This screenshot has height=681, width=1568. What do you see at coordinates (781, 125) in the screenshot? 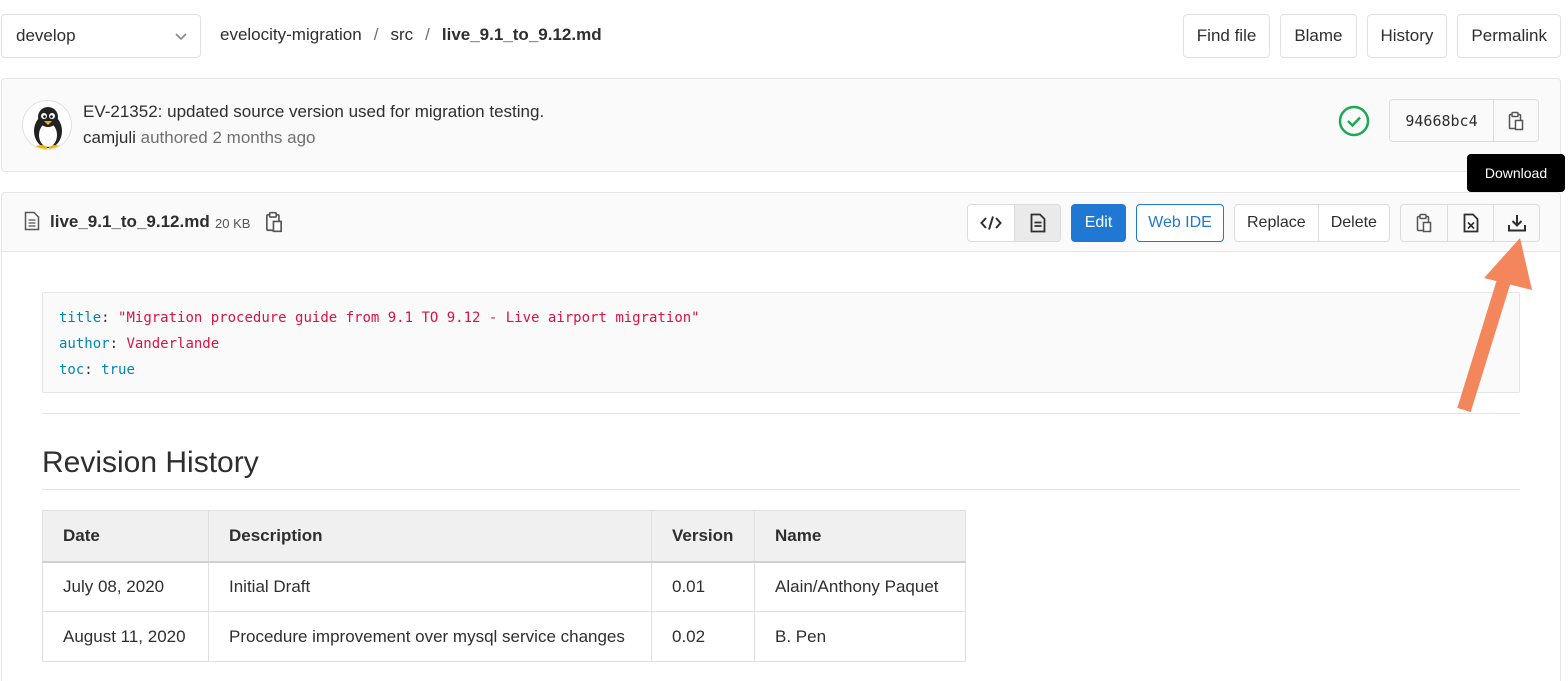
I see `last-commit-panel` at bounding box center [781, 125].